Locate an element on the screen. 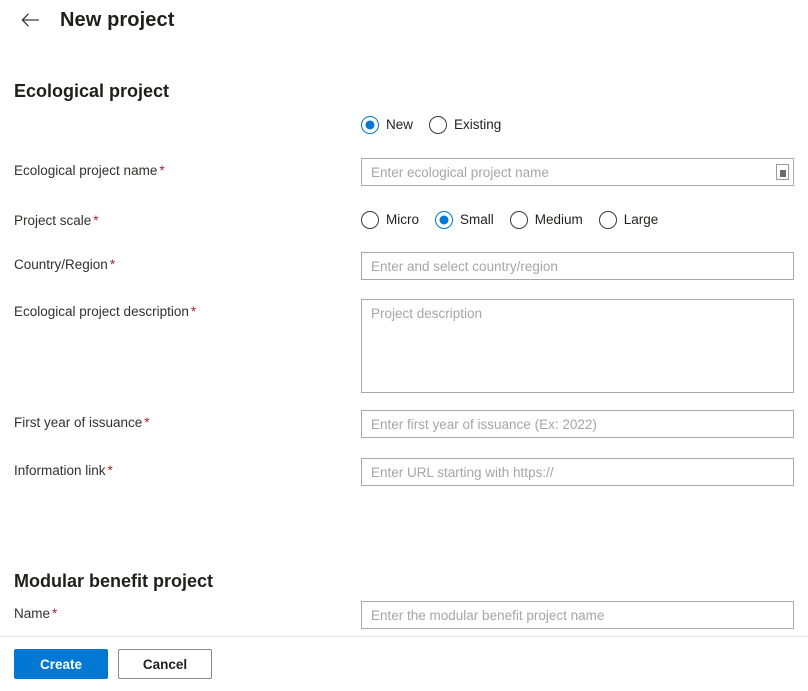 The image size is (808, 691). row-label-project-type is located at coordinates (187, 115).